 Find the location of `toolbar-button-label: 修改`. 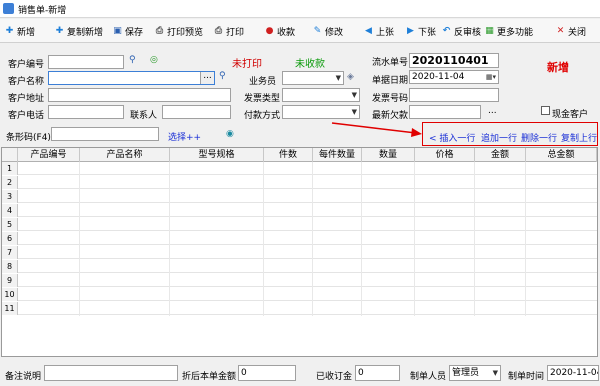

toolbar-button-label: 修改 is located at coordinates (334, 32).